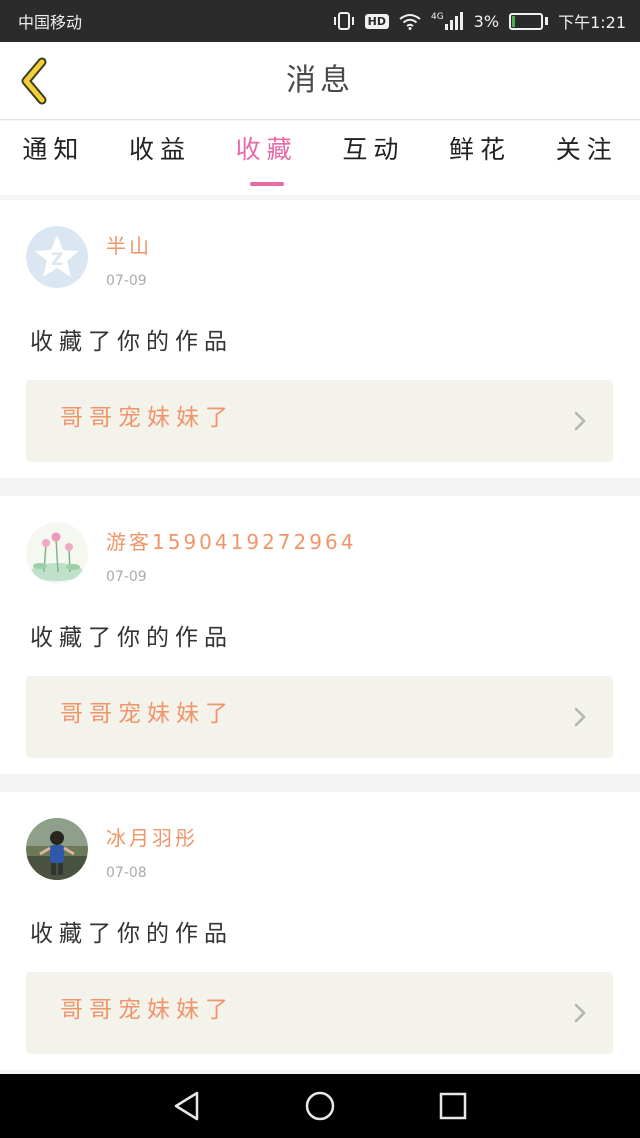 Image resolution: width=640 pixels, height=1138 pixels. What do you see at coordinates (486, 21) in the screenshot?
I see `battery-percent: 3%` at bounding box center [486, 21].